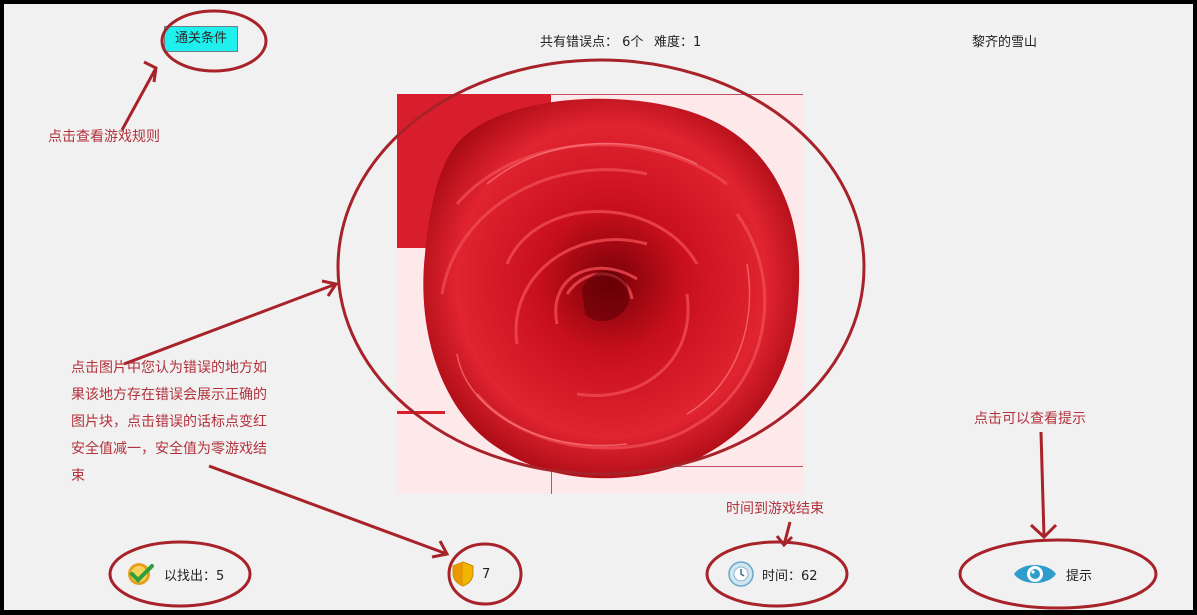 The height and width of the screenshot is (615, 1197). Describe the element at coordinates (169, 422) in the screenshot. I see `click-note-line: 图片块，点击错误的话标点变红` at that location.